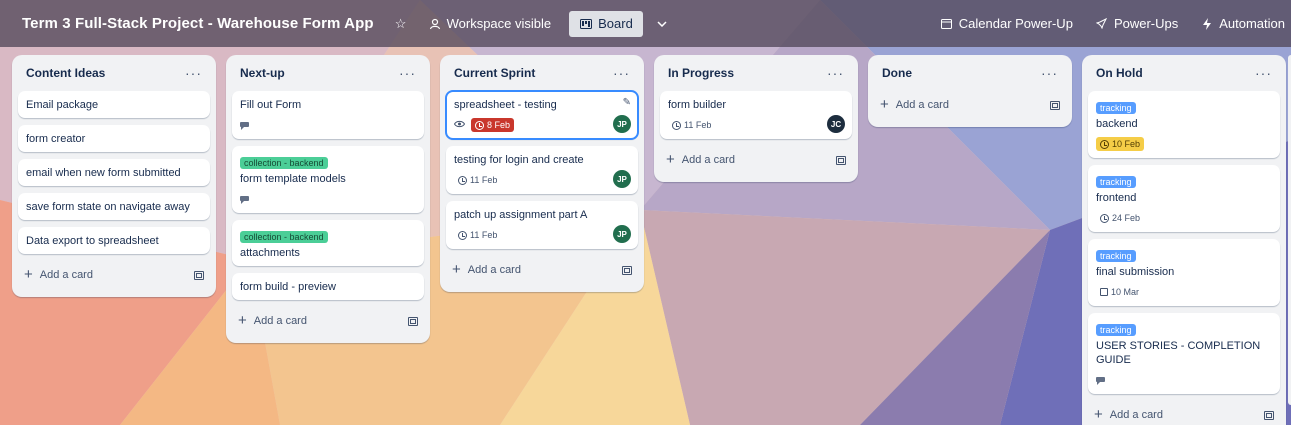 This screenshot has height=425, width=1291. Describe the element at coordinates (697, 105) in the screenshot. I see `card-title: form builder` at that location.